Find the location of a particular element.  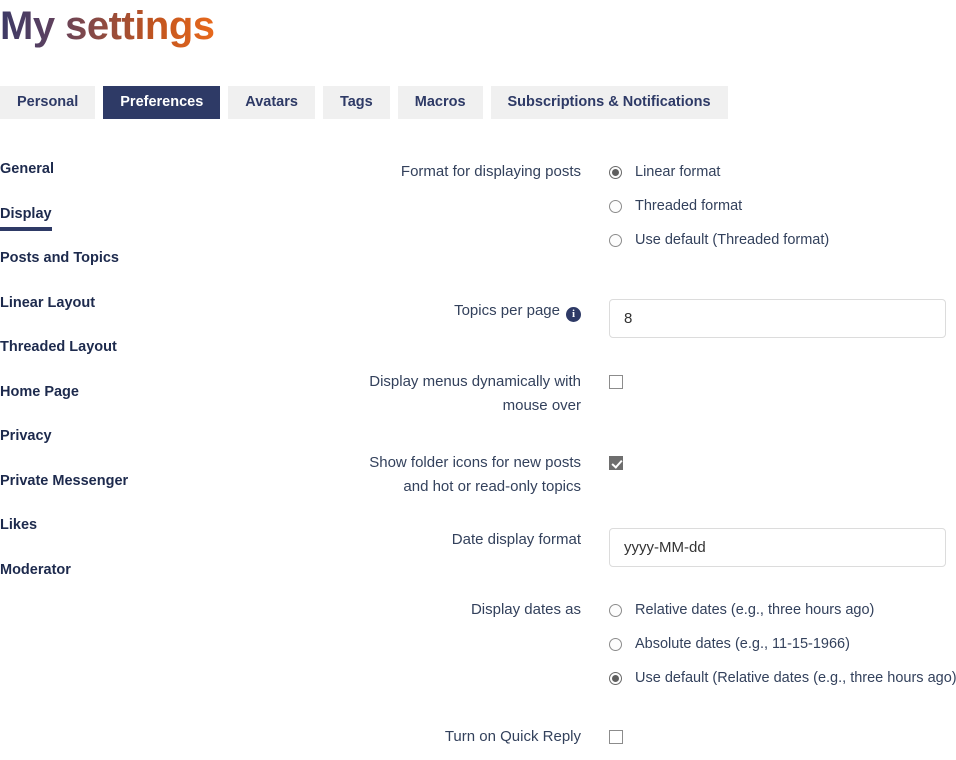

field-topics-per-page: Topics per page i is located at coordinates (628, 318).